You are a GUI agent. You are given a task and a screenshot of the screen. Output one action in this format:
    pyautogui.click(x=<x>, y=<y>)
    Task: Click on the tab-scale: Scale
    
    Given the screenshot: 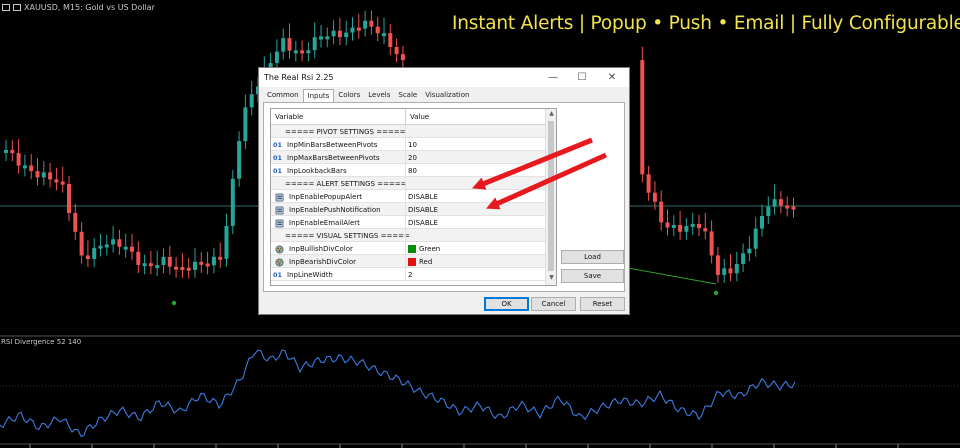 What is the action you would take?
    pyautogui.click(x=407, y=95)
    